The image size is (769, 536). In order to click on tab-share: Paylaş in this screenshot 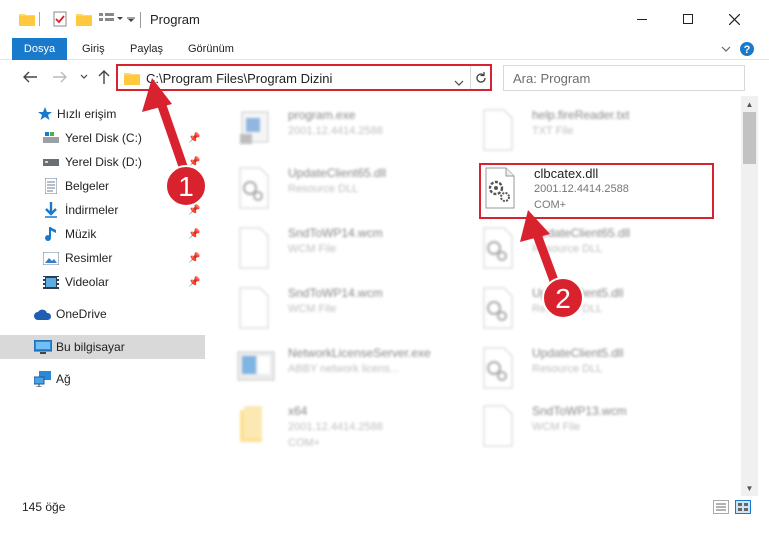, I will do `click(146, 49)`.